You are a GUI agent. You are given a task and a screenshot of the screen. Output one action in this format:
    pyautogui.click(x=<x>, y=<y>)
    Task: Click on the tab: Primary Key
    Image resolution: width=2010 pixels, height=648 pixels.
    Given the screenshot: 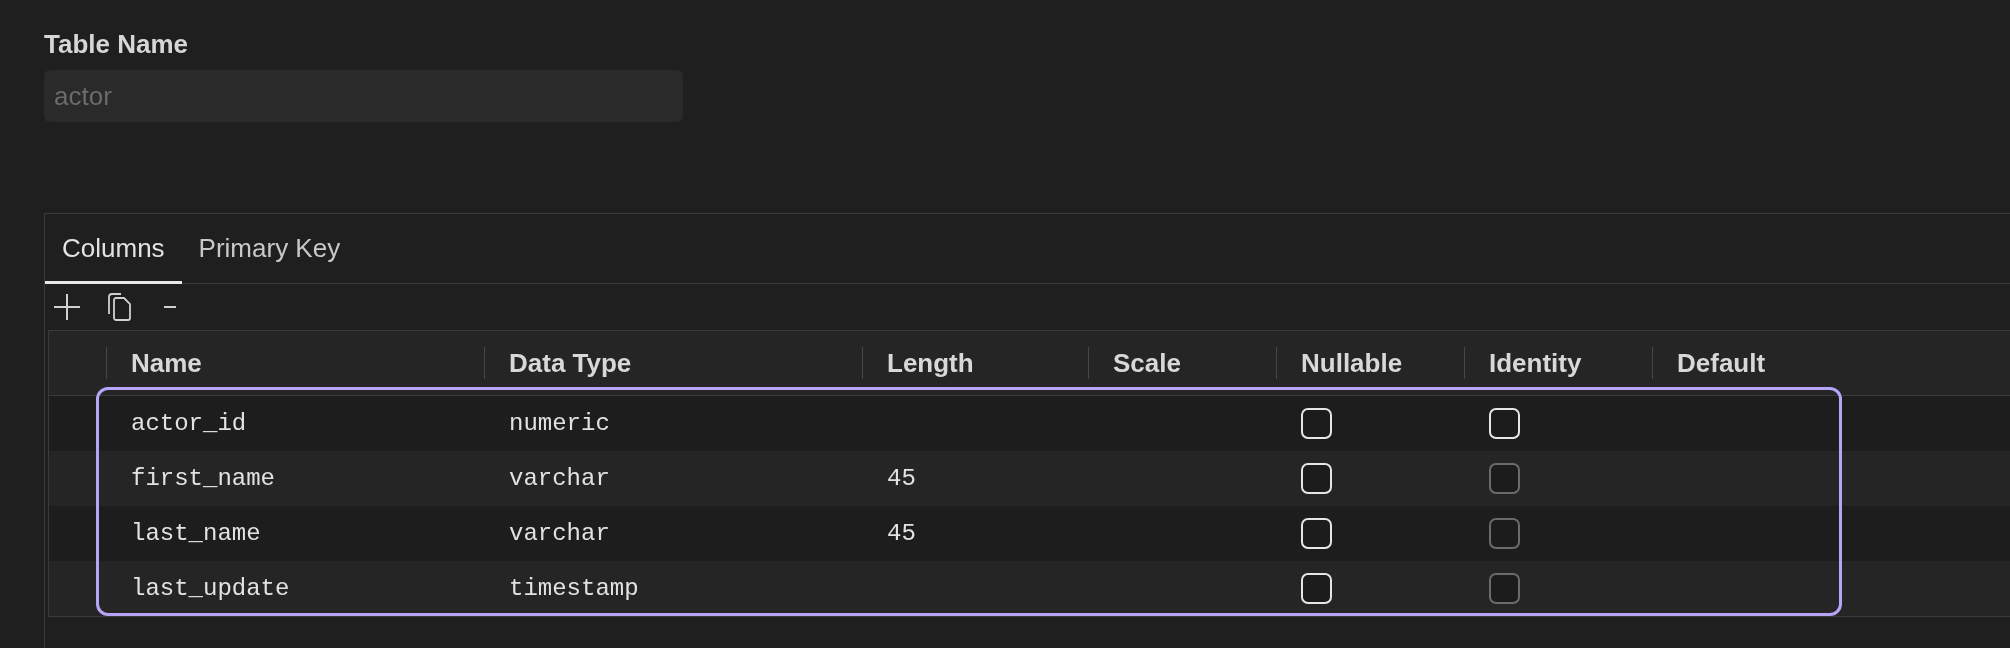 What is the action you would take?
    pyautogui.click(x=269, y=249)
    